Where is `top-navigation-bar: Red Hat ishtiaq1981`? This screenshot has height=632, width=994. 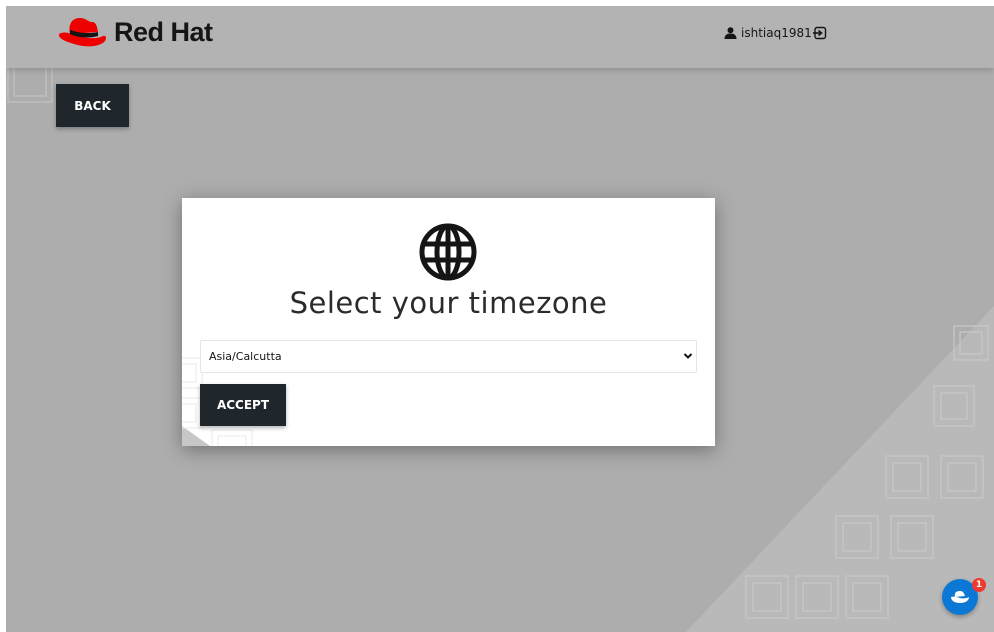
top-navigation-bar: Red Hat ishtiaq1981 is located at coordinates (500, 37).